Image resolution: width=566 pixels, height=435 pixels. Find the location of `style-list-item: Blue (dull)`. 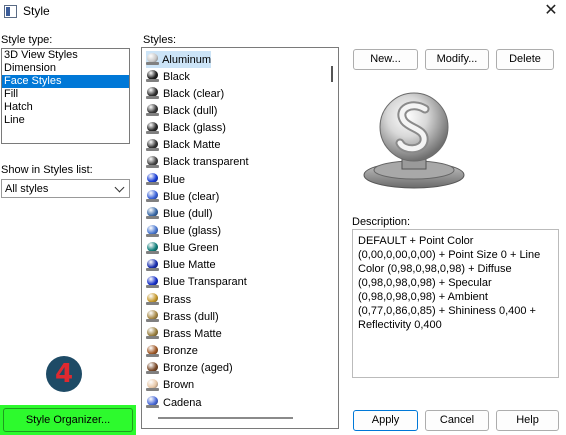

style-list-item: Blue (dull) is located at coordinates (179, 213).